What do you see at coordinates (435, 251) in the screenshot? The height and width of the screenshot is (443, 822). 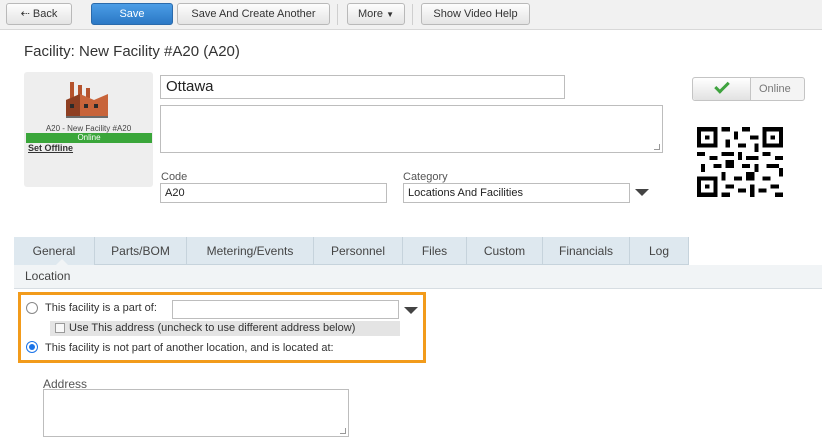 I see `tab-files: Files` at bounding box center [435, 251].